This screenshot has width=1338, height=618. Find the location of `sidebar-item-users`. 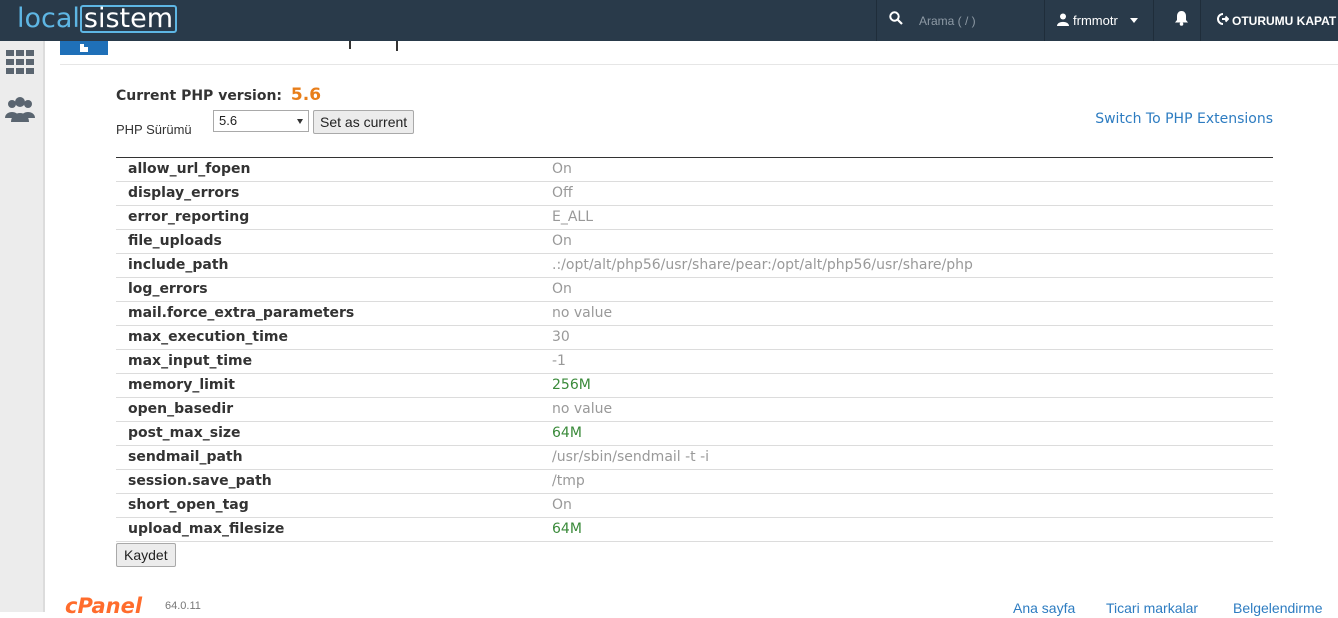

sidebar-item-users is located at coordinates (20, 111).